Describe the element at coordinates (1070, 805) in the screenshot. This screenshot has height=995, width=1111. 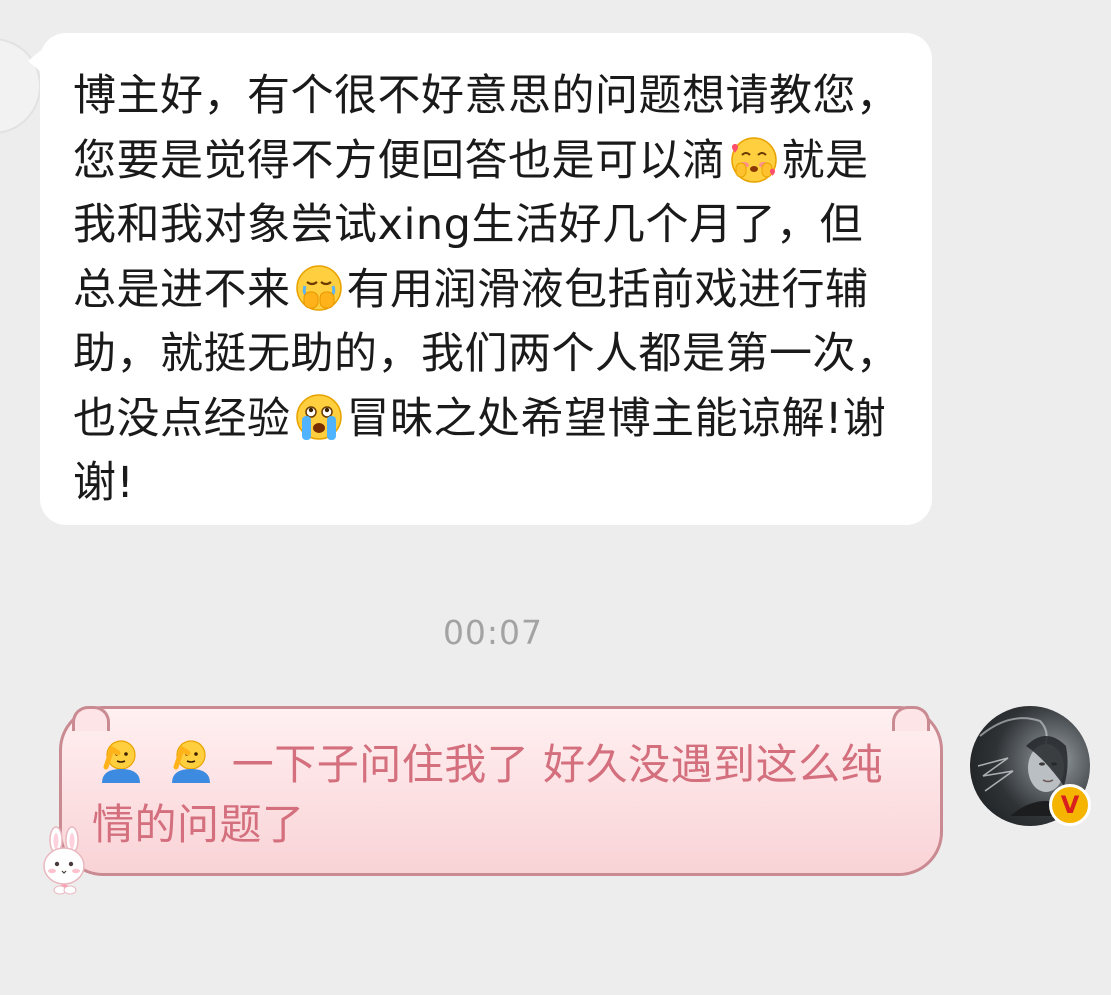
I see `verified-badge-icon: V` at that location.